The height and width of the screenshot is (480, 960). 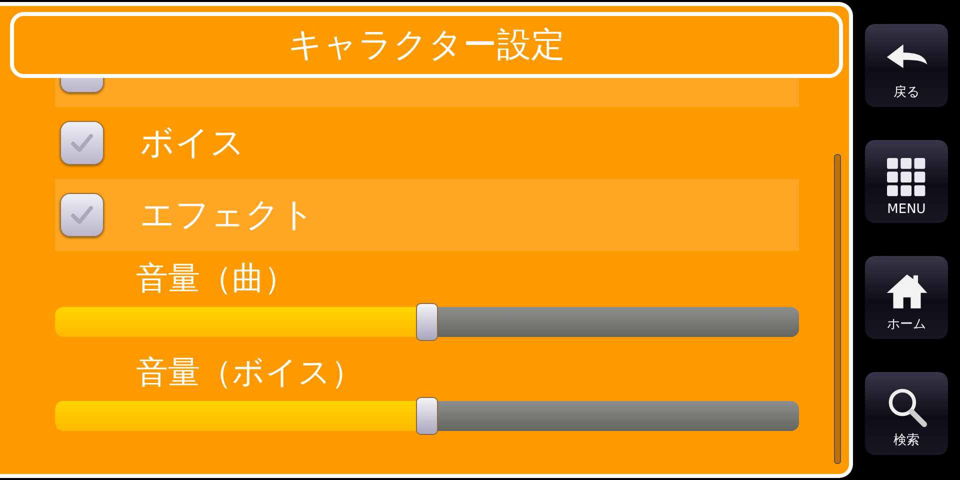 I want to click on back-button: 戻る, so click(x=906, y=65).